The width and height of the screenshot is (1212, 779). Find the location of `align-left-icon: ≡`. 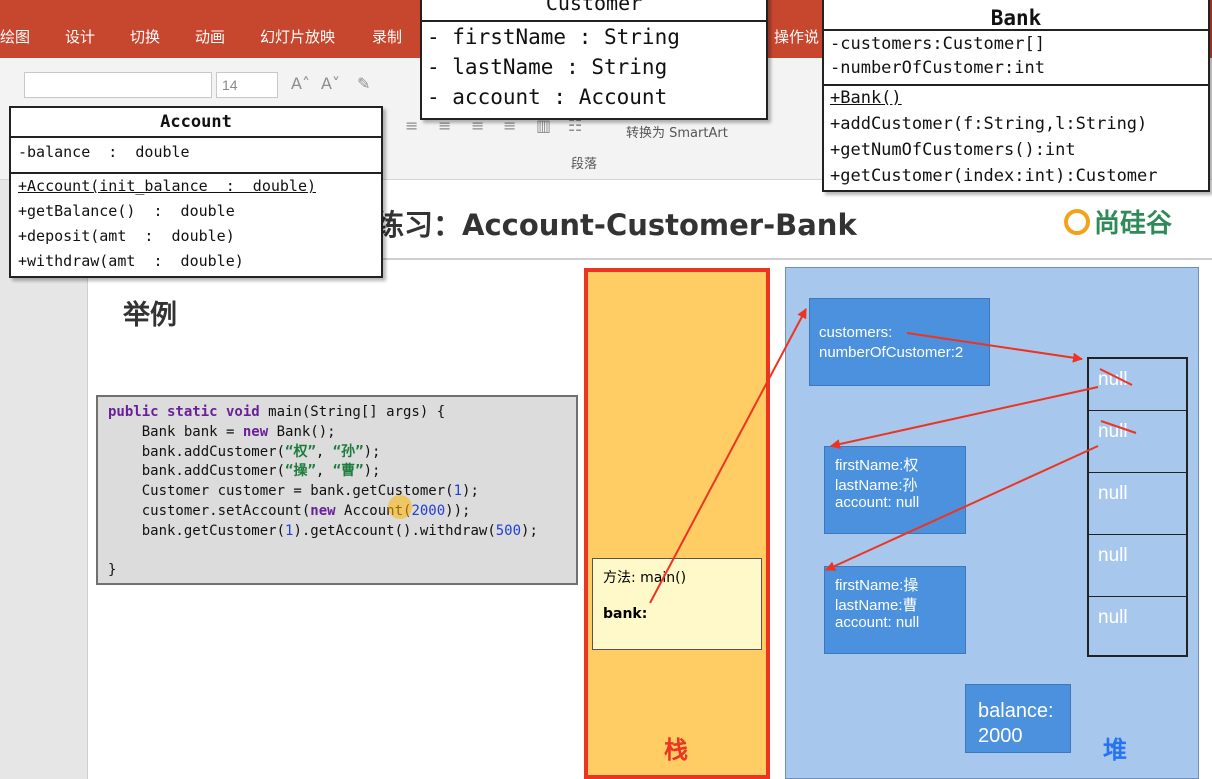

align-left-icon: ≡ is located at coordinates (411, 125).